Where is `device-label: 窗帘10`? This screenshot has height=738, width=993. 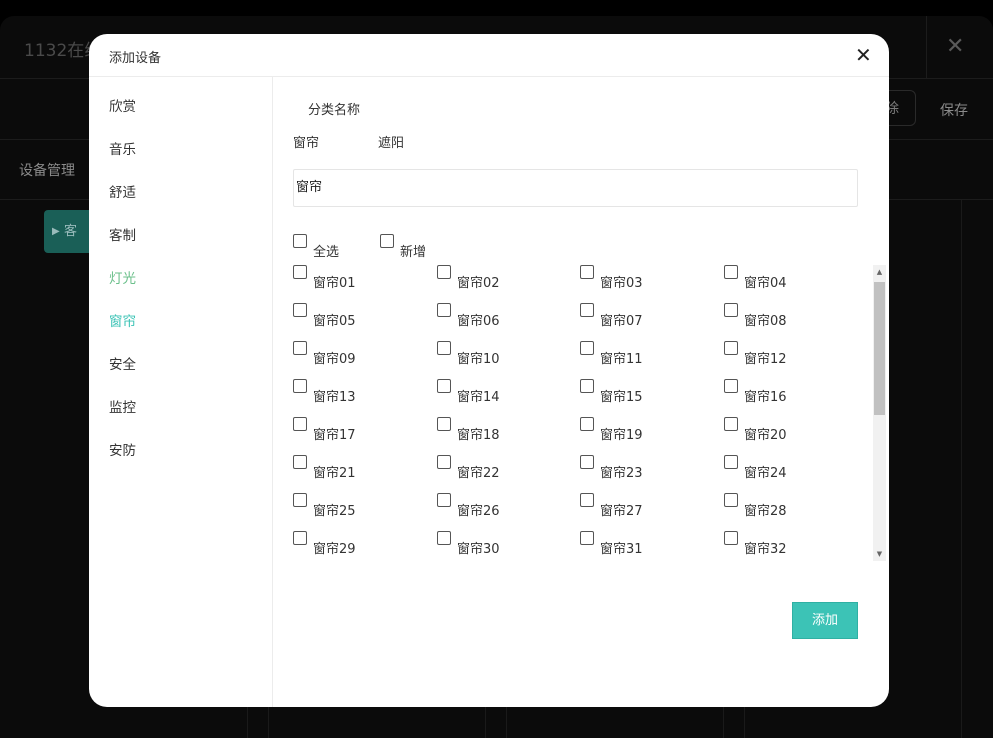
device-label: 窗帘10 is located at coordinates (478, 359).